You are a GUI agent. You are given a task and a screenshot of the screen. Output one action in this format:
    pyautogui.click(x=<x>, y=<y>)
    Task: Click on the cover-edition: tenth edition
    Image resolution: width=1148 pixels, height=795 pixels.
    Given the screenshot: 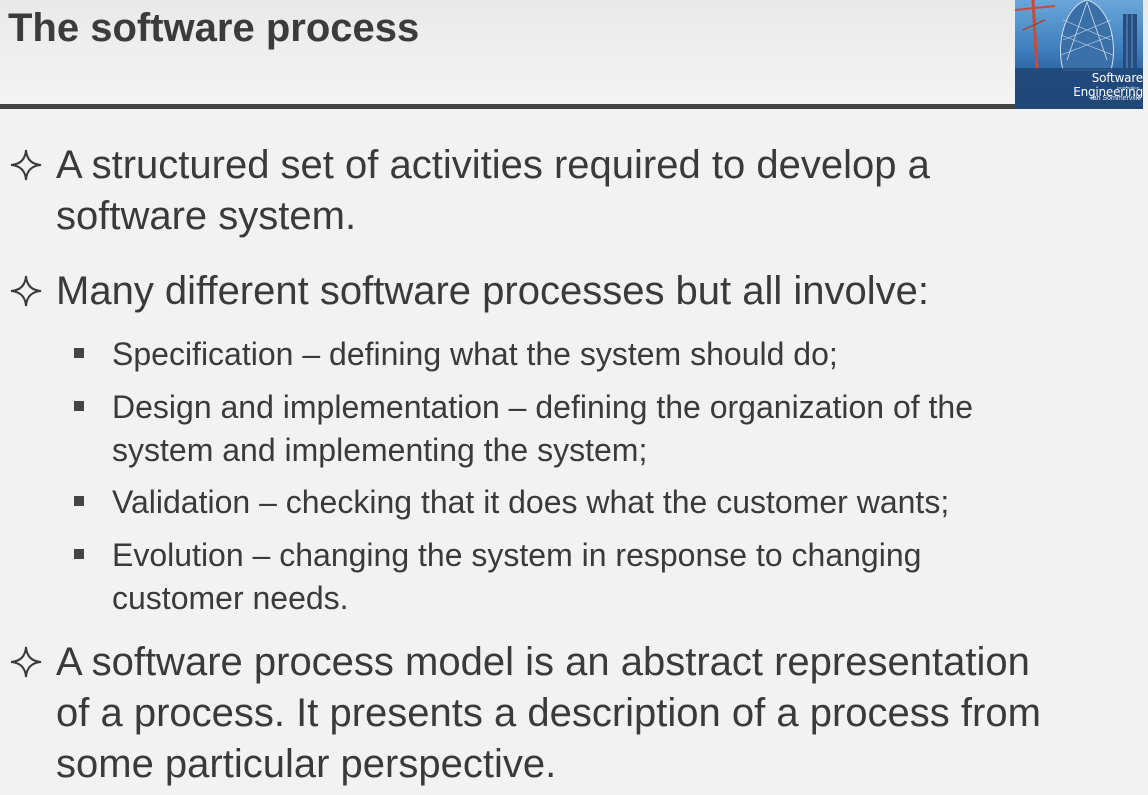 What is the action you would take?
    pyautogui.click(x=1128, y=87)
    